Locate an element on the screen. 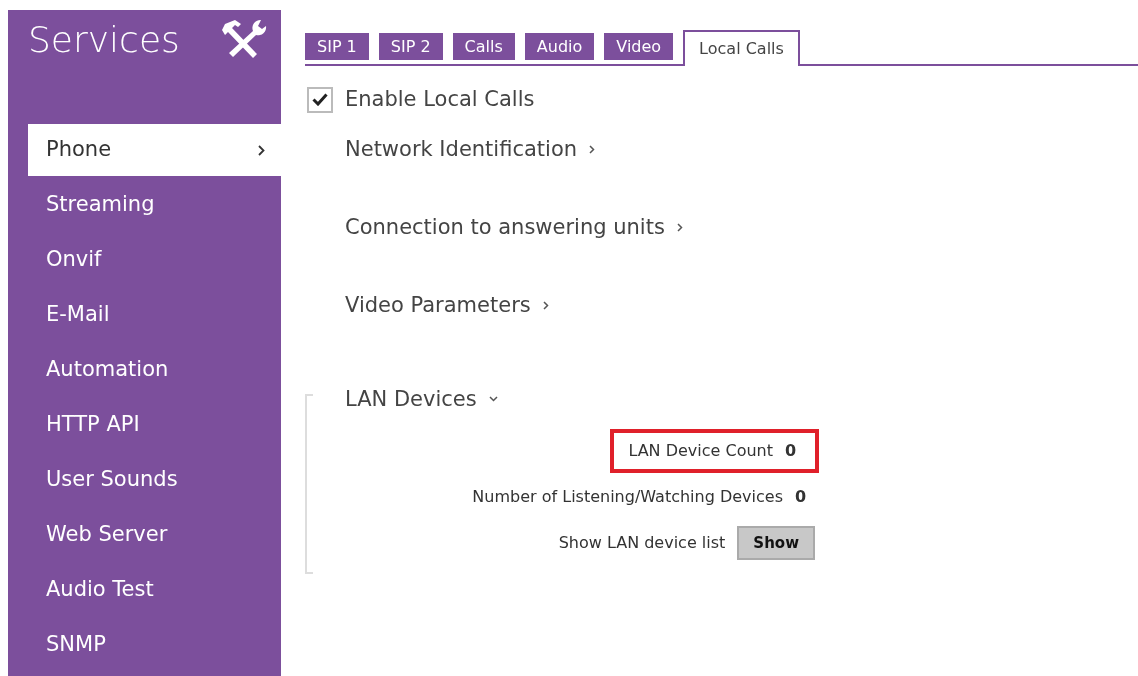 This screenshot has height=676, width=1138. sidebar-item: Automation is located at coordinates (144, 370).